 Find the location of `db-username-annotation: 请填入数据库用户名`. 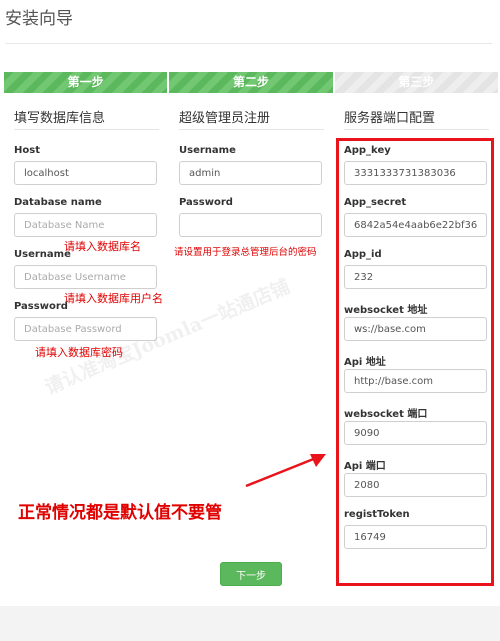

db-username-annotation: 请填入数据库用户名 is located at coordinates (113, 298).